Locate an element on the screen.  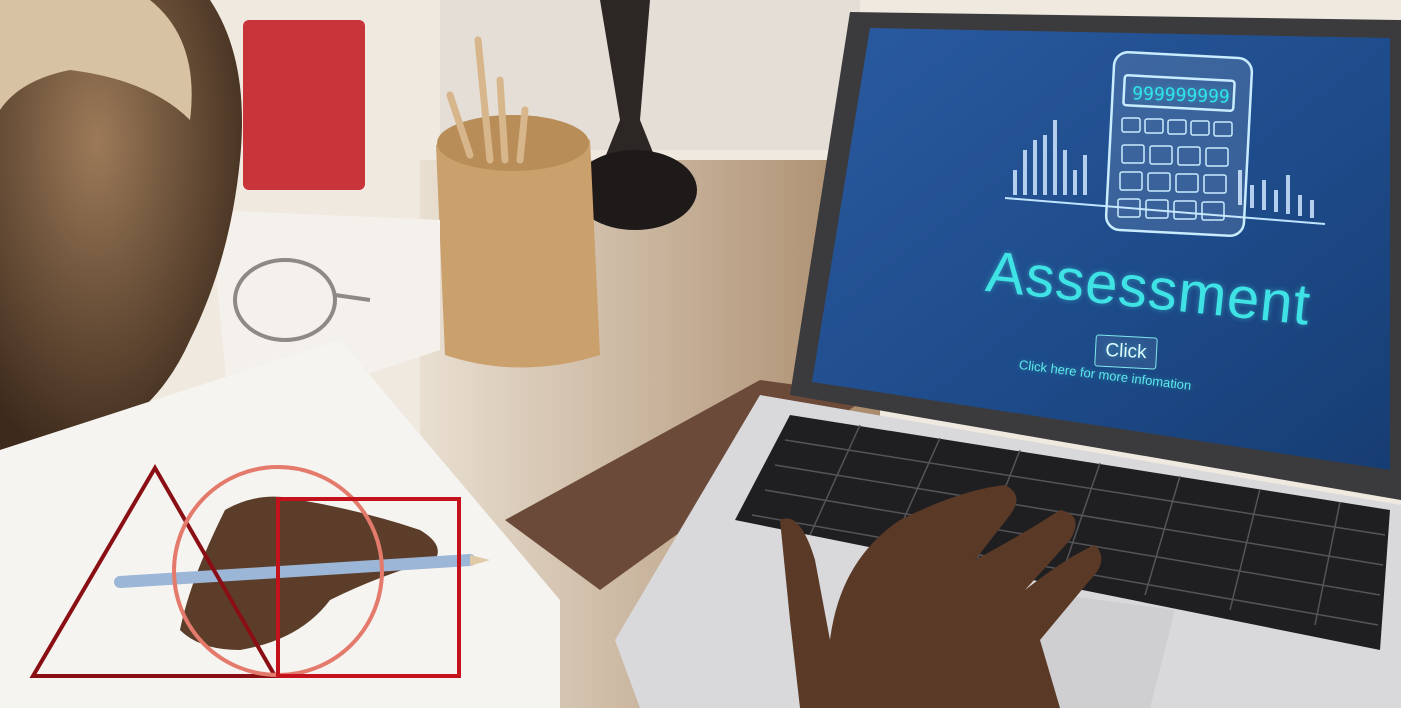
red-object is located at coordinates (304, 105).